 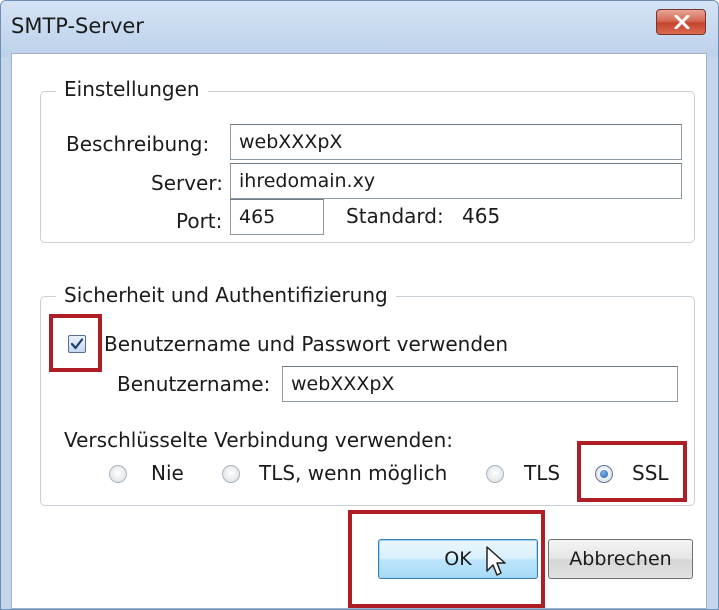 What do you see at coordinates (226, 295) in the screenshot?
I see `security-legend: Sicherheit und Authentifizierung` at bounding box center [226, 295].